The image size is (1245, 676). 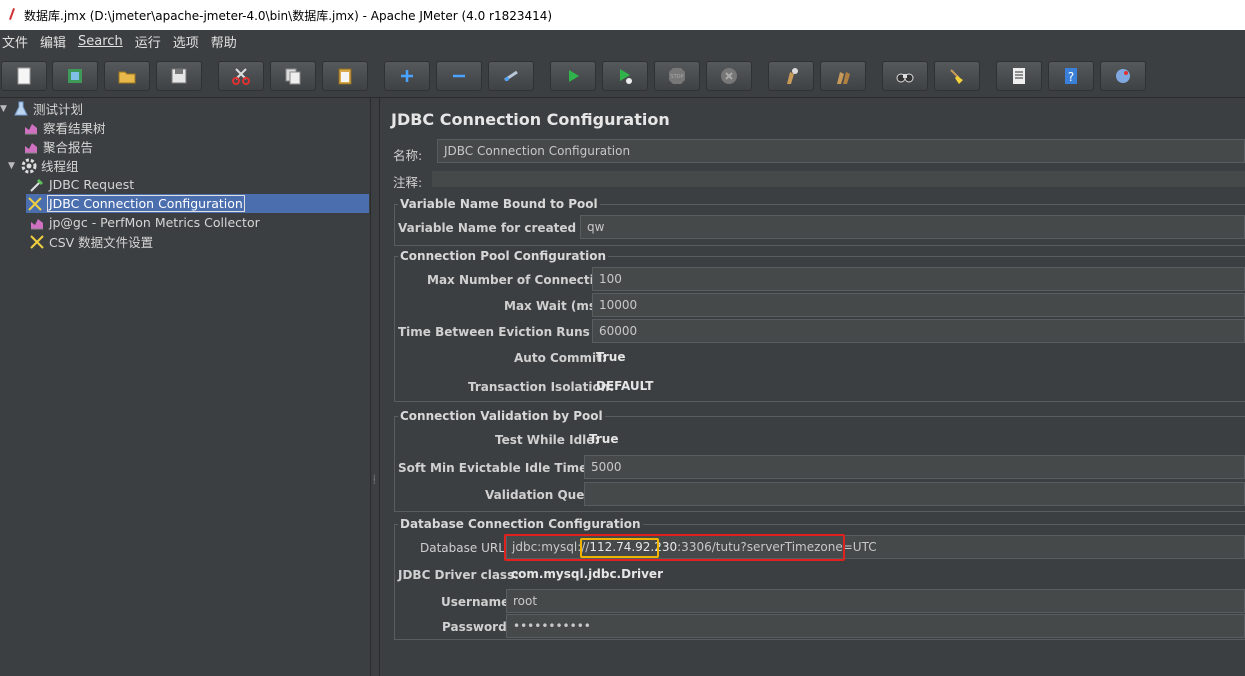 I want to click on clear-all-button, so click(x=843, y=76).